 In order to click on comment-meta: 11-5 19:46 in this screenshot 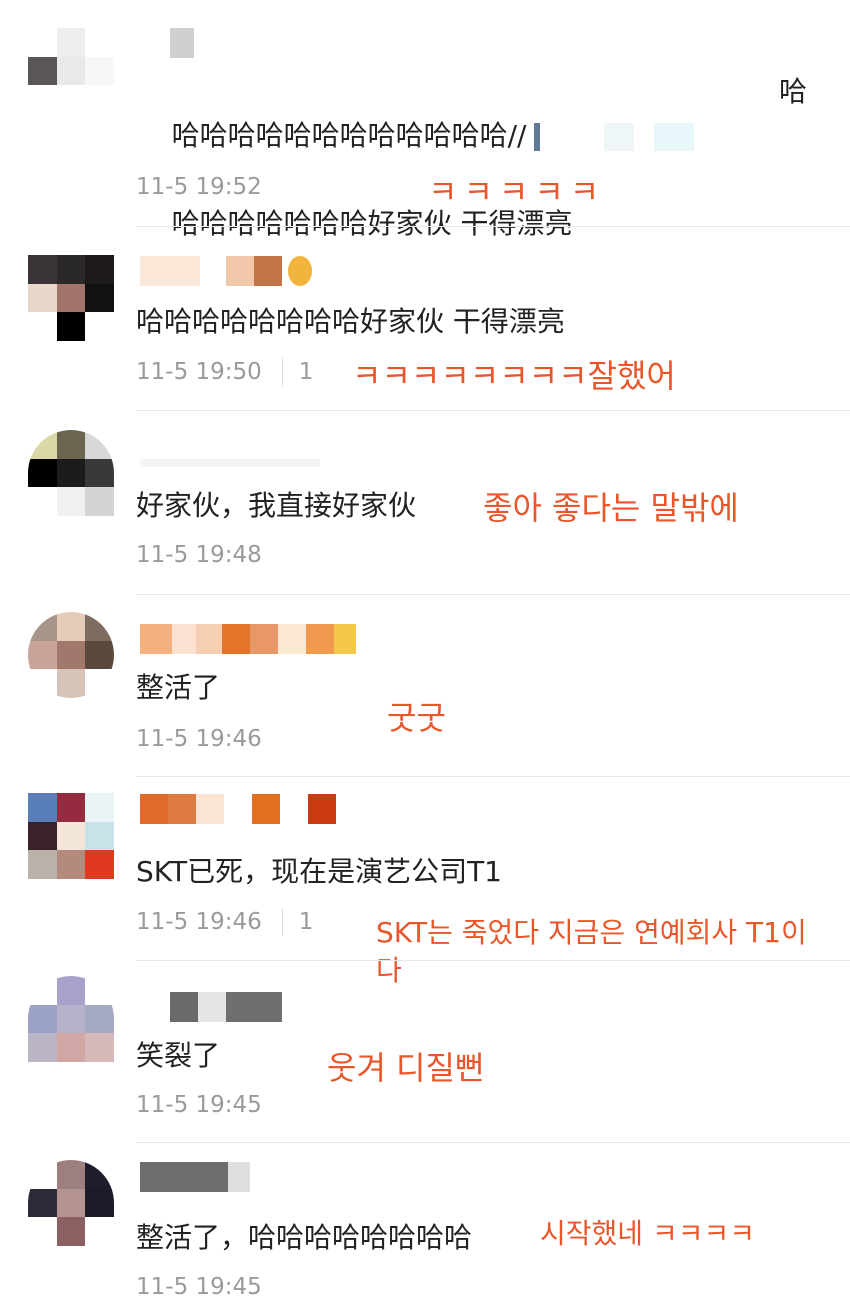, I will do `click(199, 739)`.